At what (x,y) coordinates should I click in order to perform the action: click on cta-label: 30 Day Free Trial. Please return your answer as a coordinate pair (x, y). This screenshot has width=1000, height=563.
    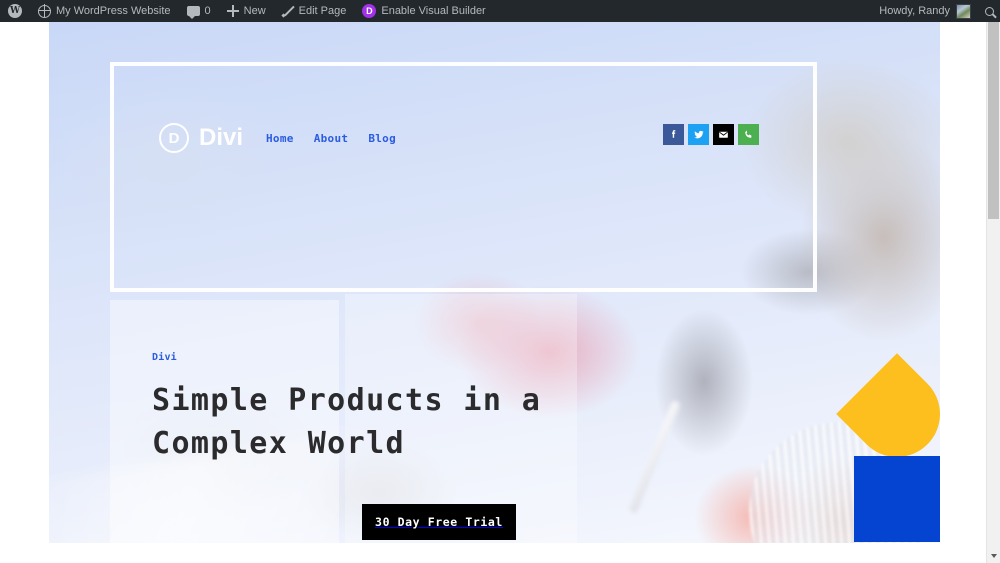
    Looking at the image, I should click on (439, 522).